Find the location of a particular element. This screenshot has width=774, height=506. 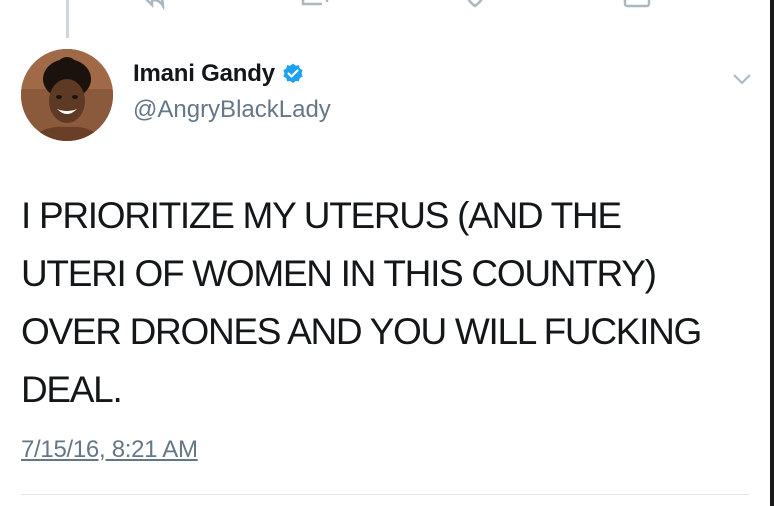

tweet-text-line: DEAL. is located at coordinates (72, 389).